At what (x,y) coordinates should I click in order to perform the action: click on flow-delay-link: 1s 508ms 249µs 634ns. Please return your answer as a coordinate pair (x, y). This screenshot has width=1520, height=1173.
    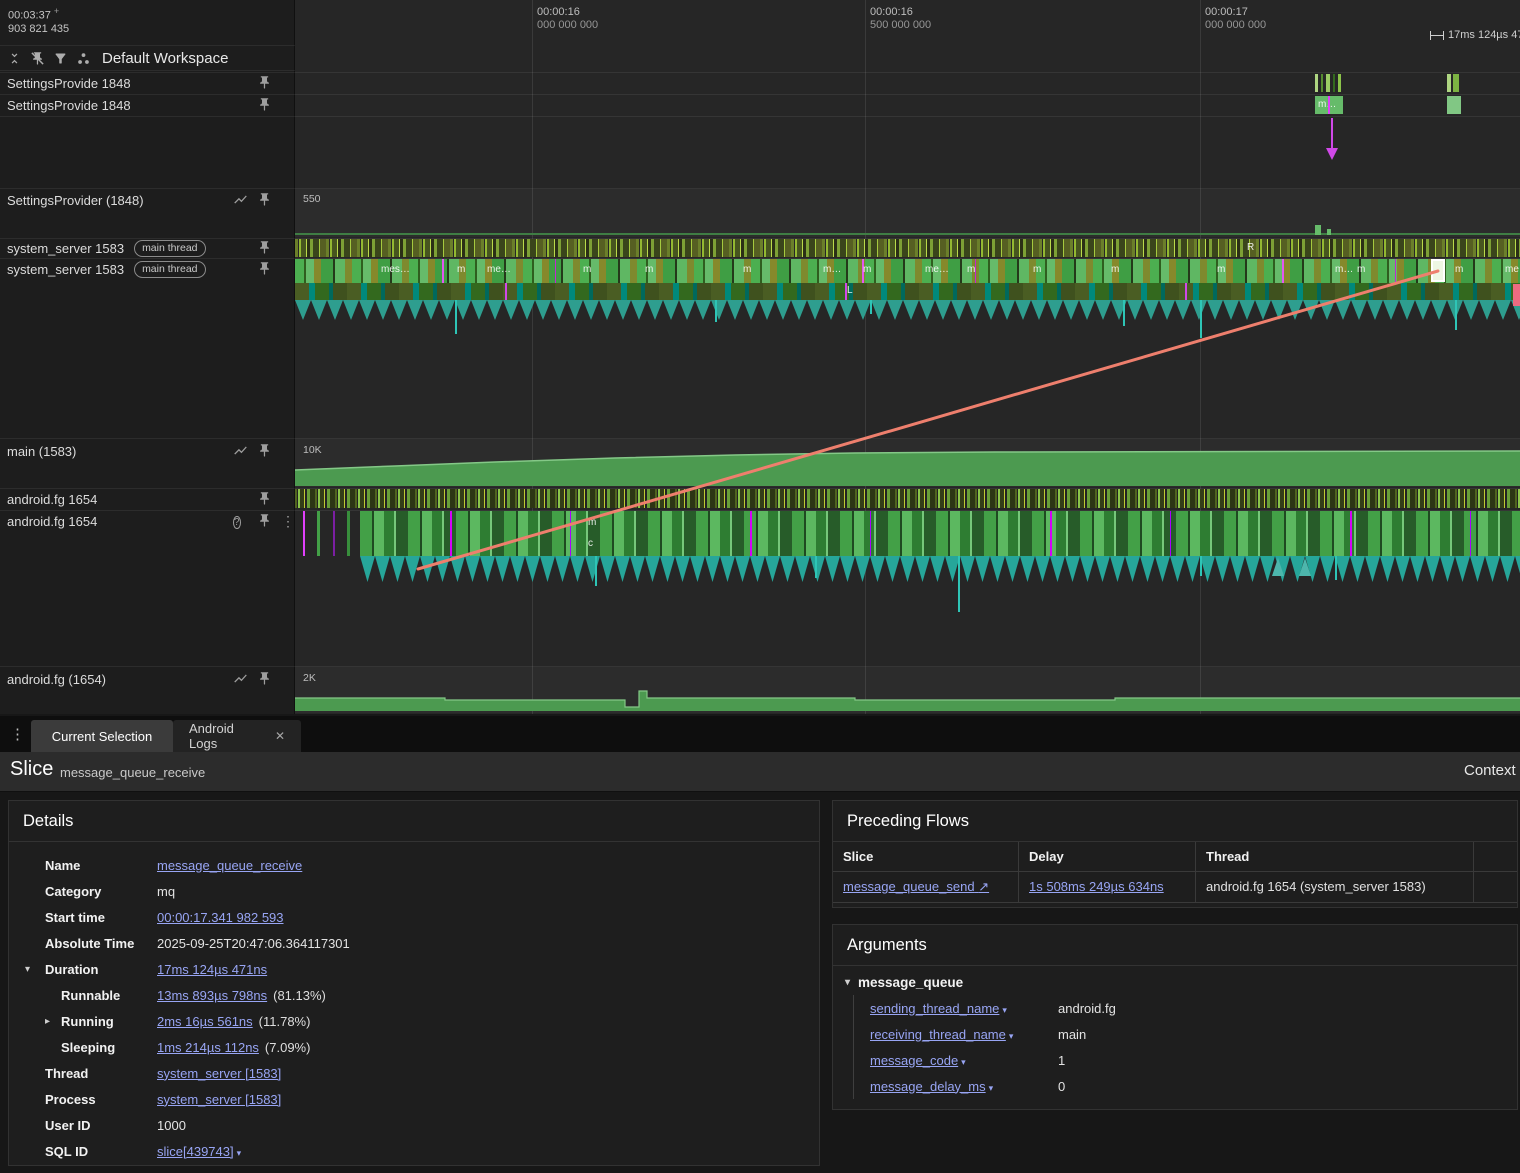
    Looking at the image, I should click on (1096, 886).